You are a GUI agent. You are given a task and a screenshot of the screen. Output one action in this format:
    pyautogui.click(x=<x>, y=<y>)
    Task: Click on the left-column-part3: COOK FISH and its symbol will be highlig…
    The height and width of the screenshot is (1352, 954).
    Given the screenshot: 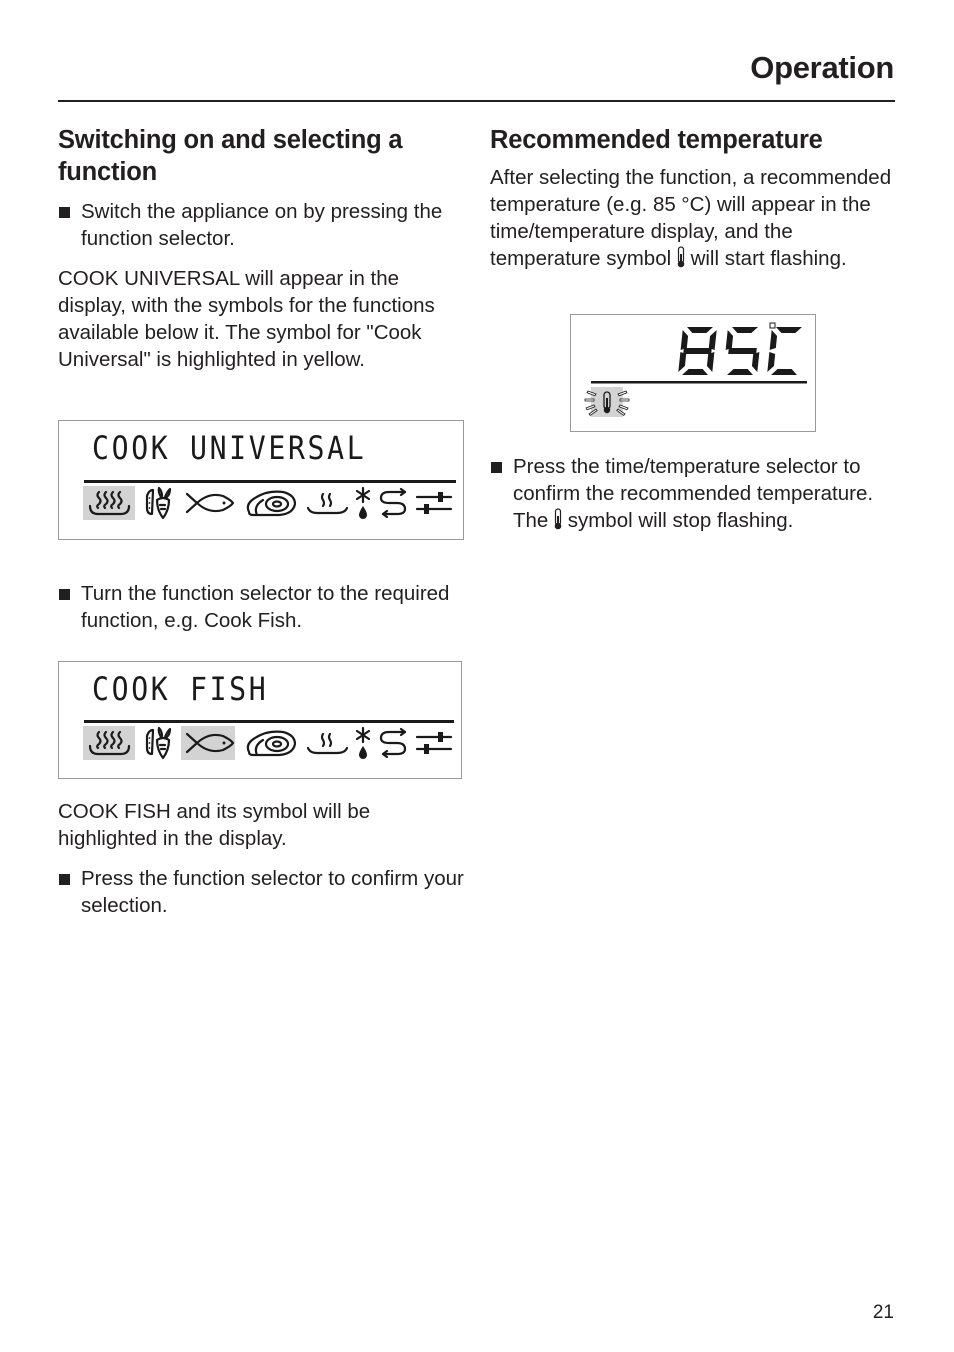 What is the action you would take?
    pyautogui.click(x=263, y=858)
    